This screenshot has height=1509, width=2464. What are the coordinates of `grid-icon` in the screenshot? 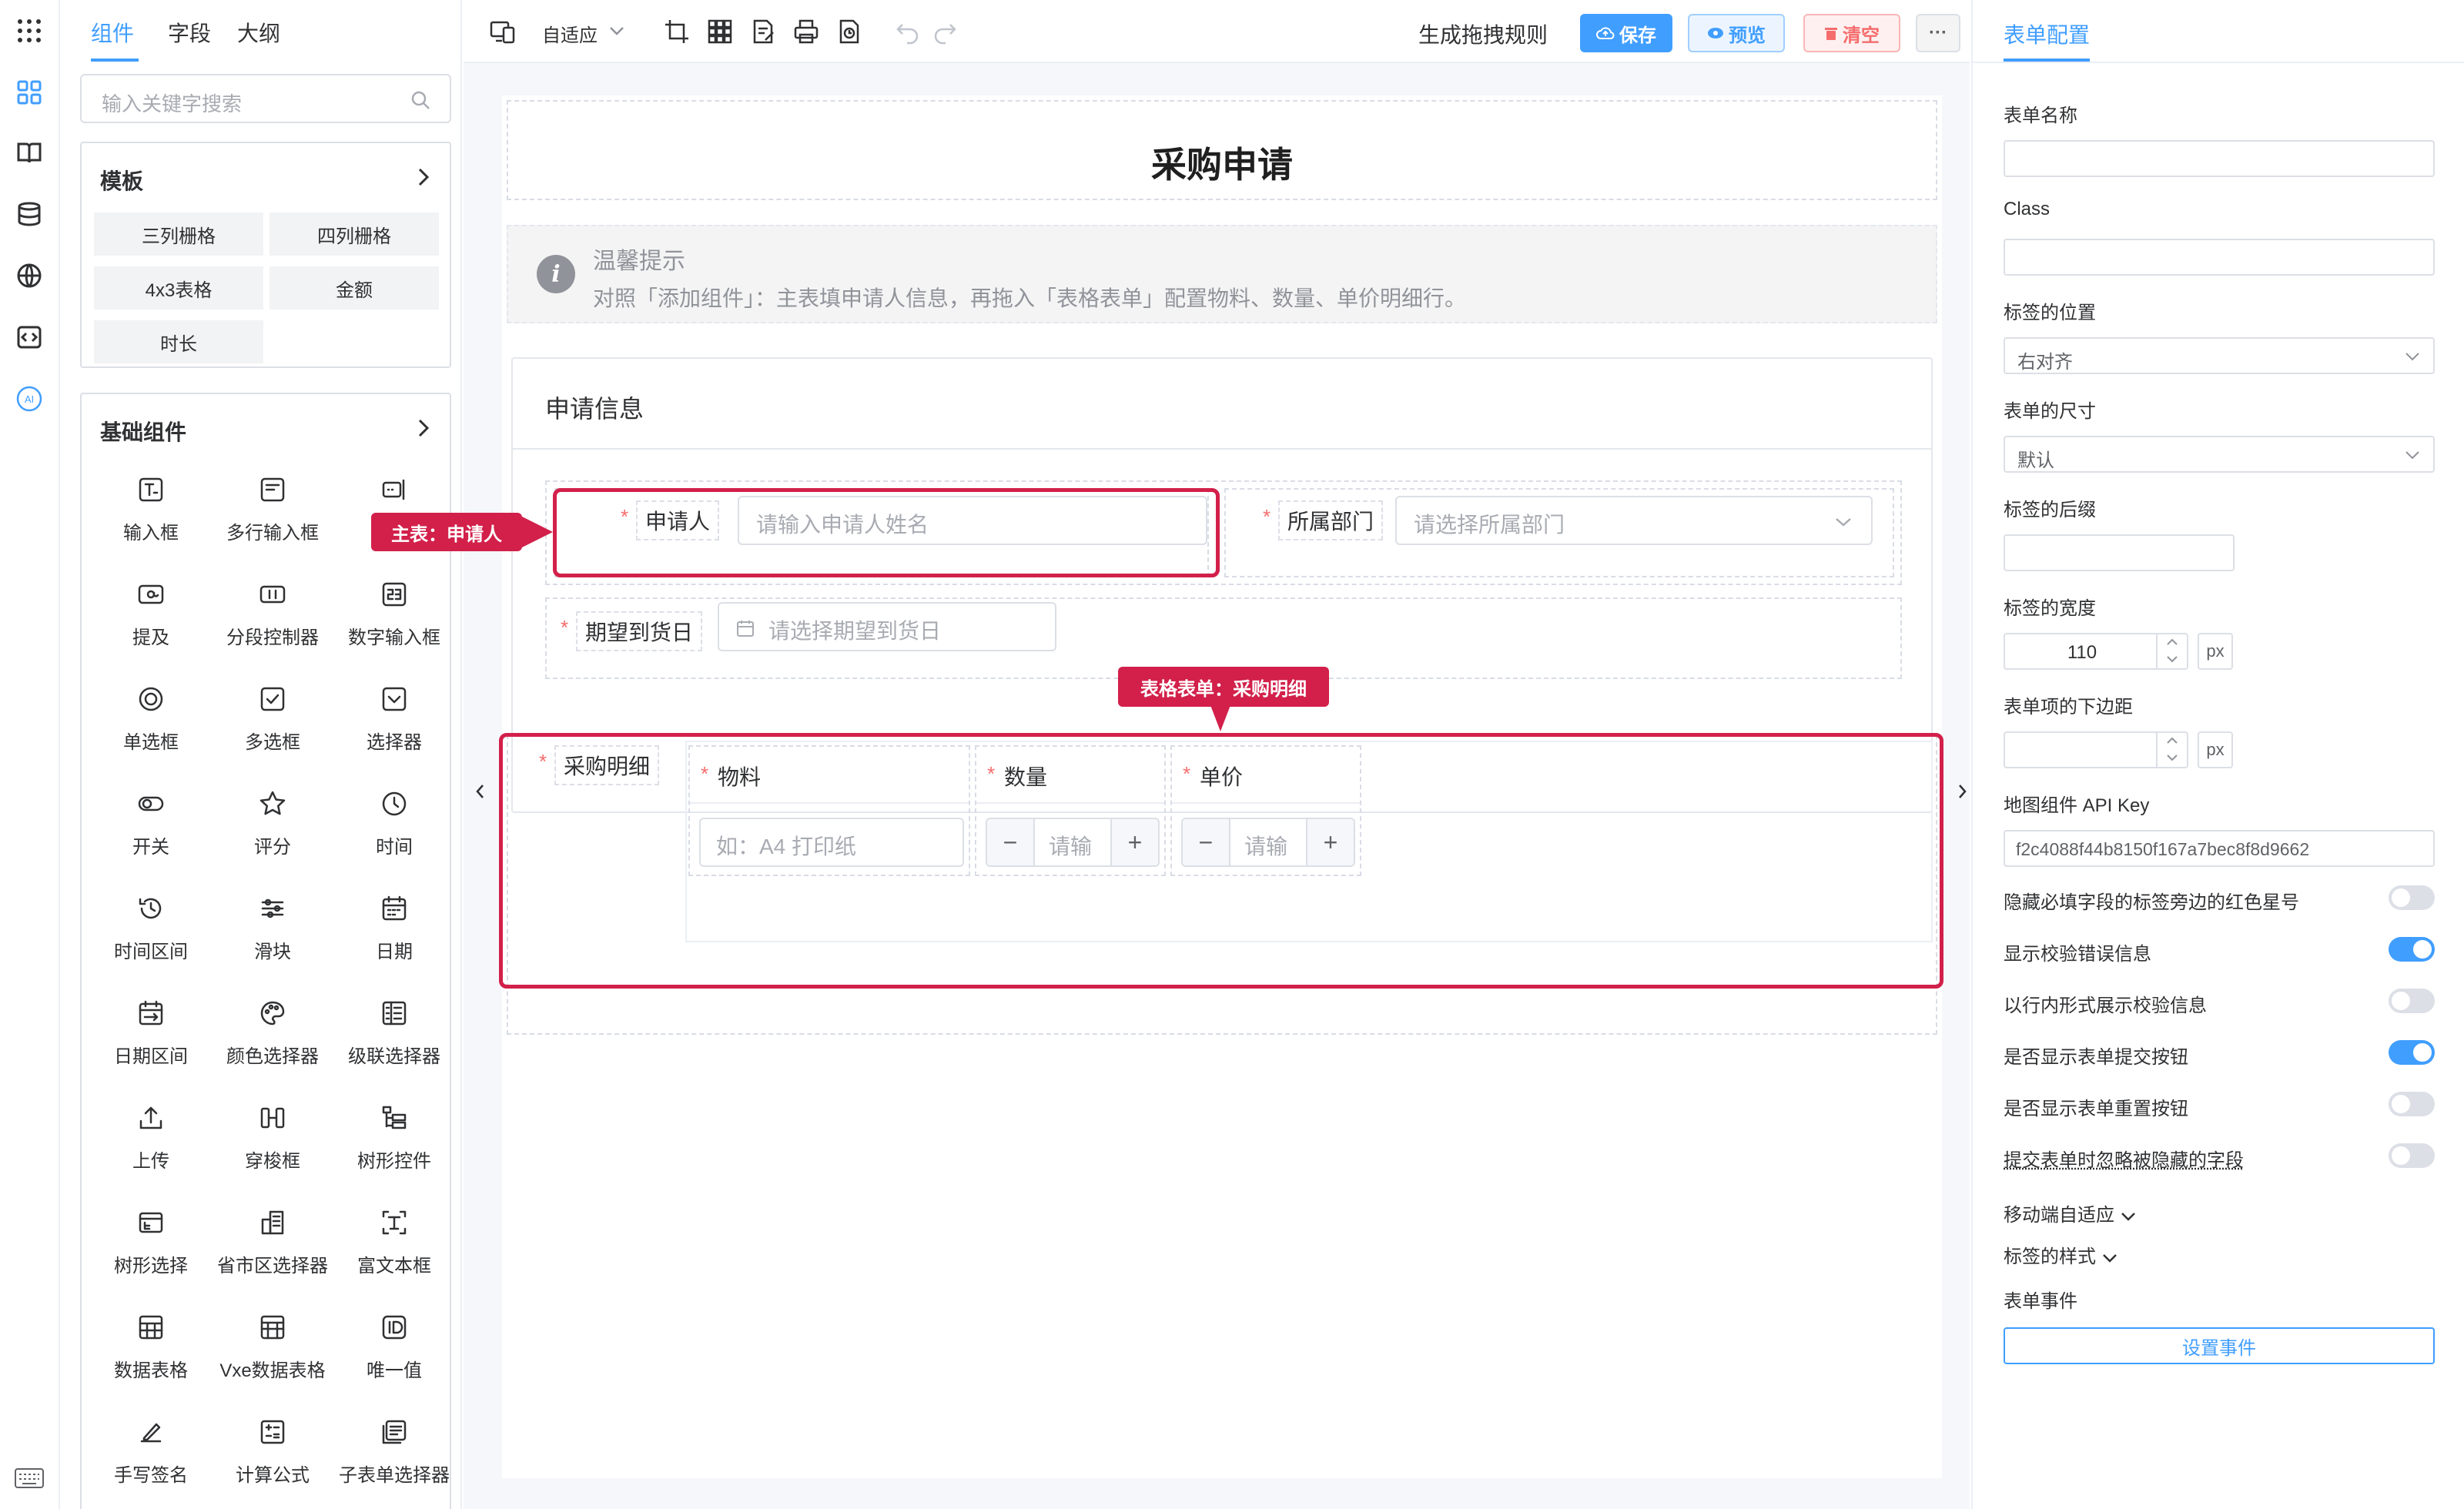 It's located at (720, 31).